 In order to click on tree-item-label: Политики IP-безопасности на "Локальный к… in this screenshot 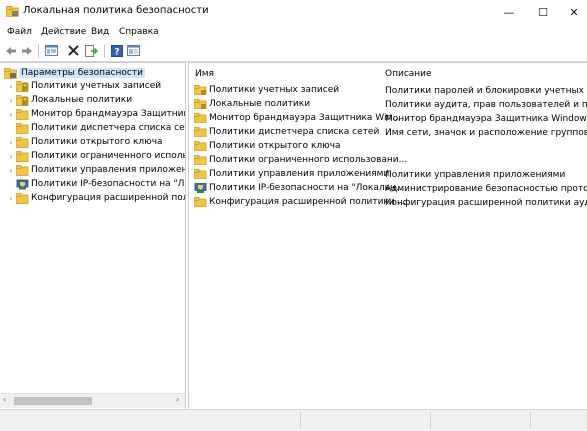, I will do `click(108, 184)`.